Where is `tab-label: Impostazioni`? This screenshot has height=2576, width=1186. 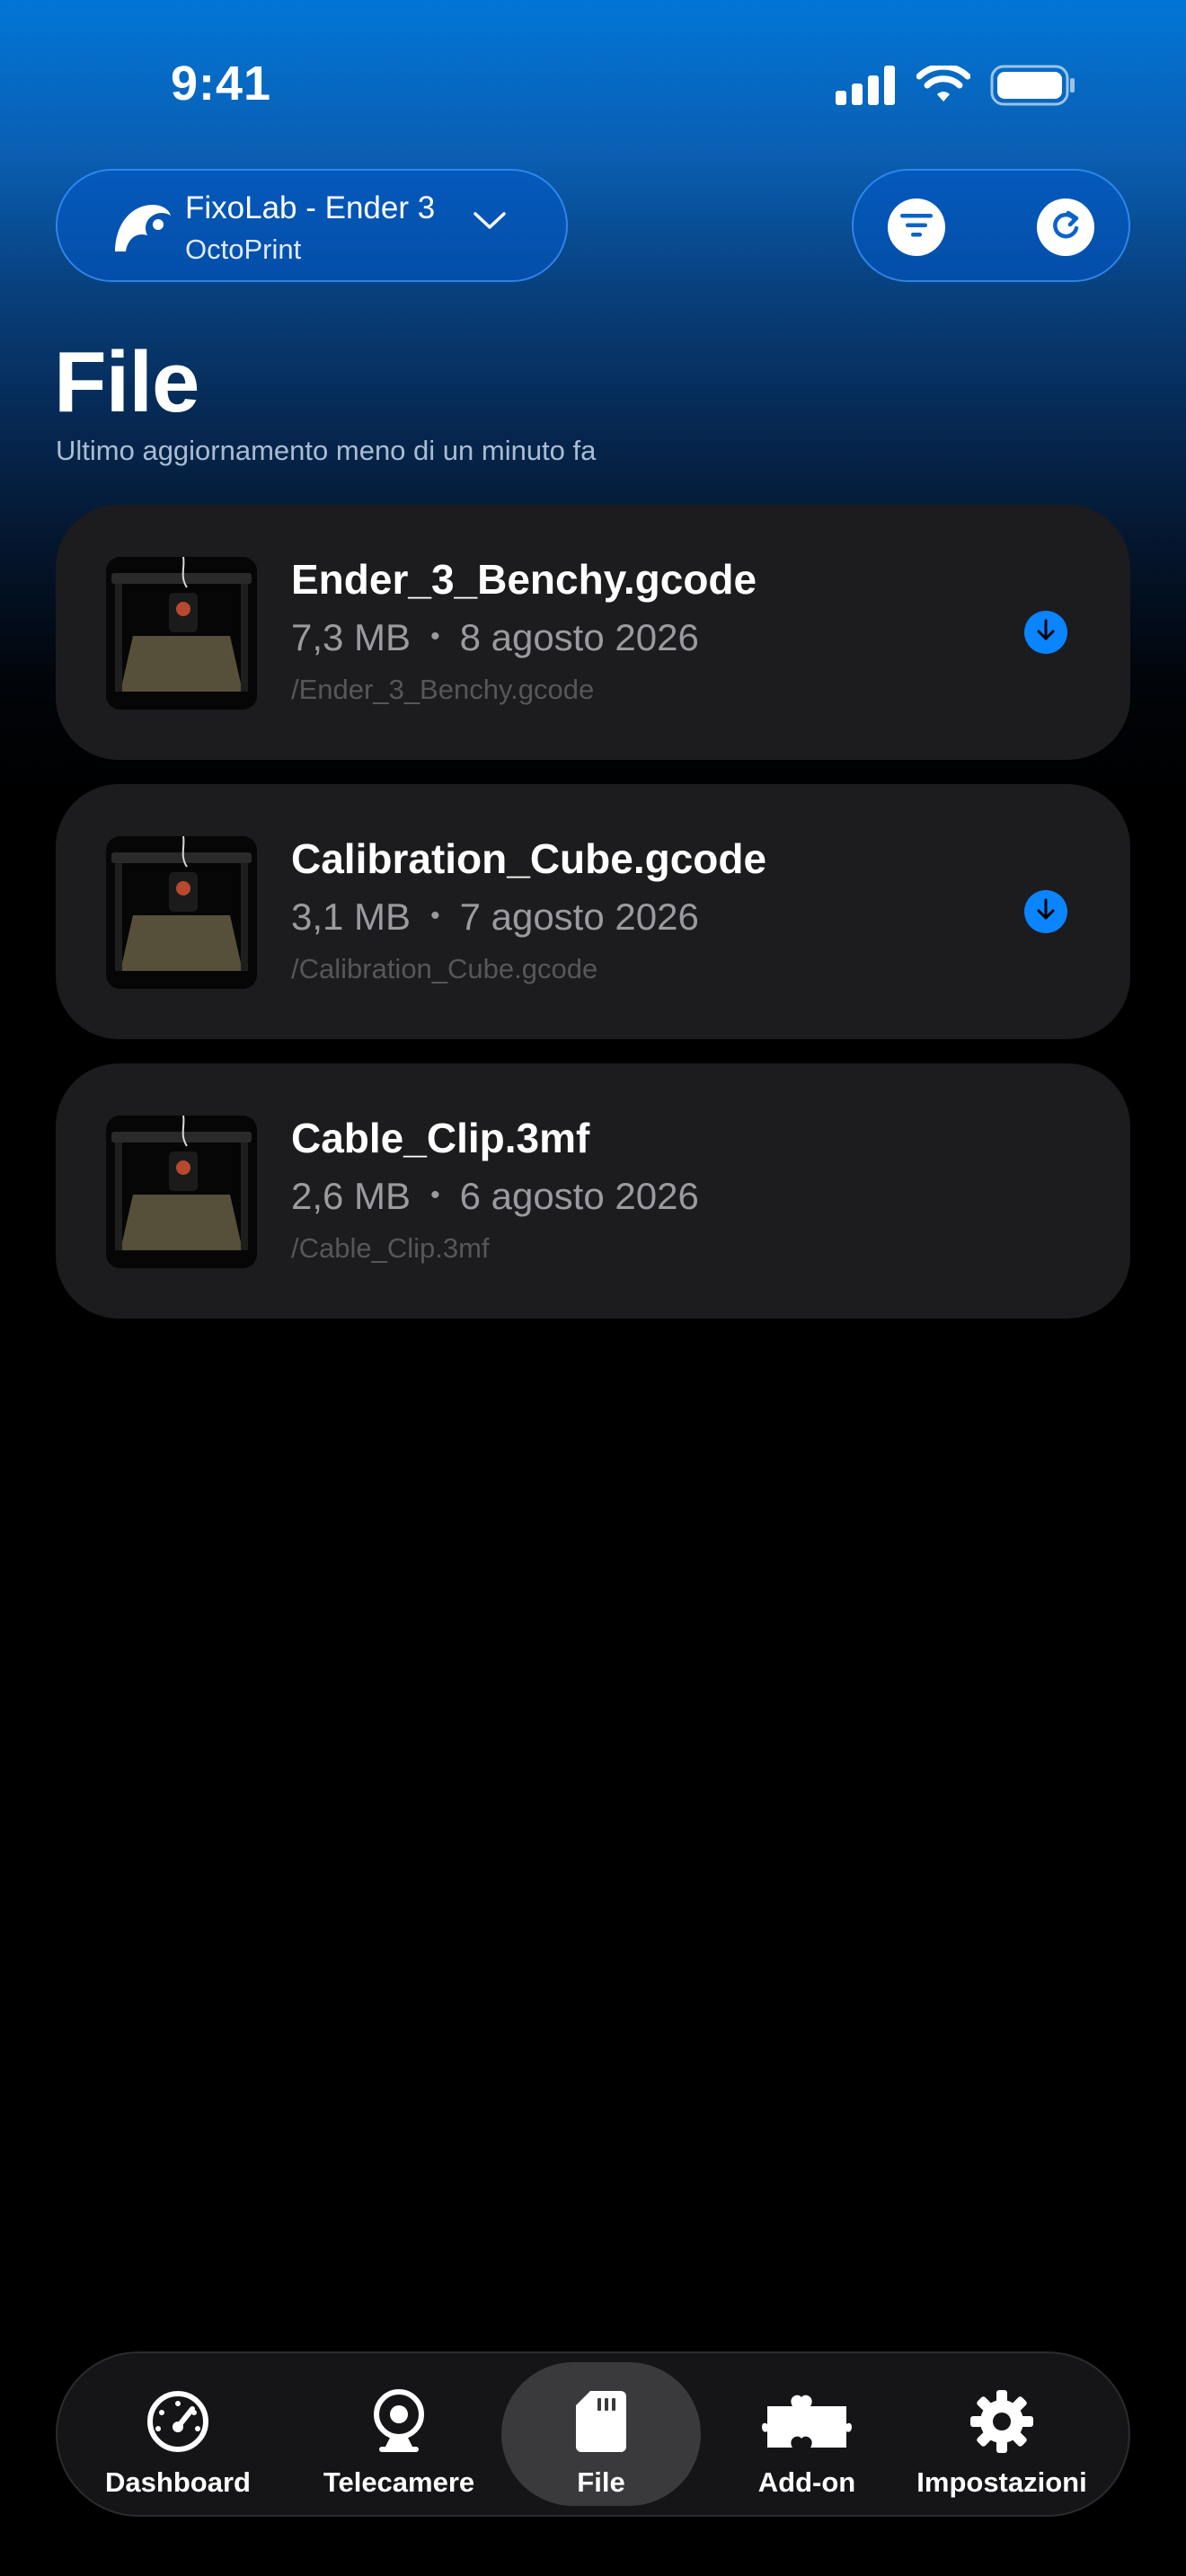 tab-label: Impostazioni is located at coordinates (1001, 2482).